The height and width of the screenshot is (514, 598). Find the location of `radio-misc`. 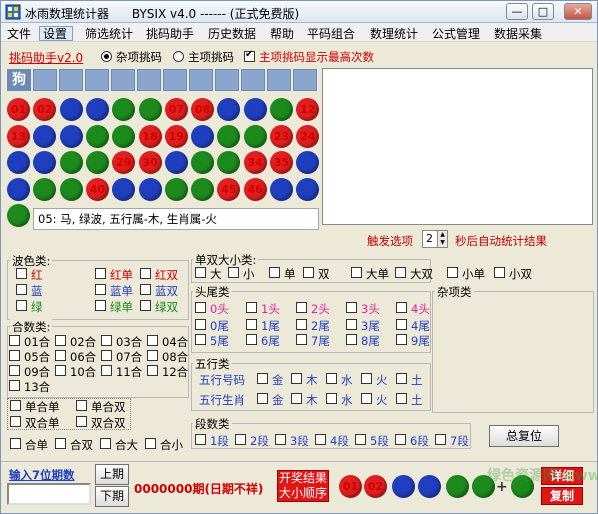

radio-misc is located at coordinates (106, 56).